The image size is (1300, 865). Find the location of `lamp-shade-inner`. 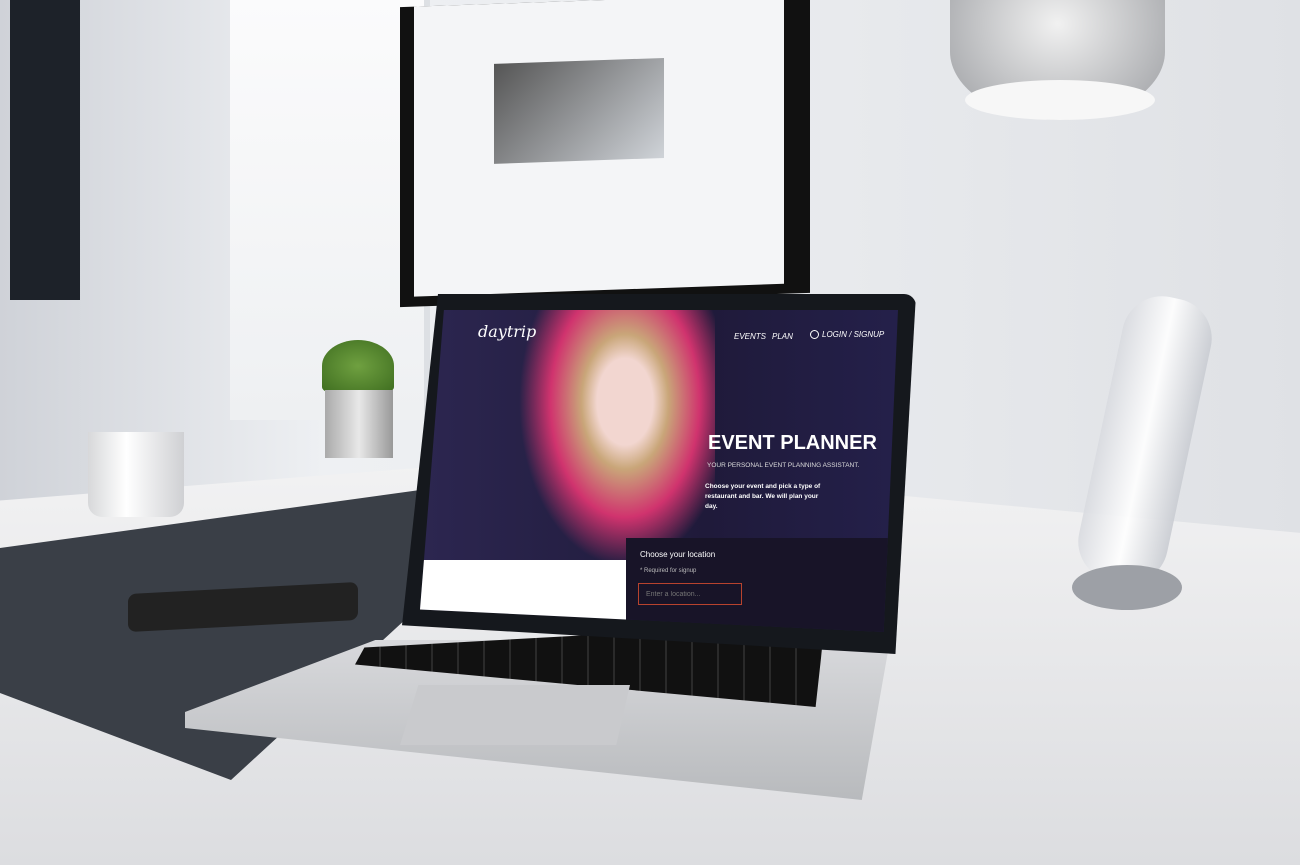

lamp-shade-inner is located at coordinates (1060, 100).